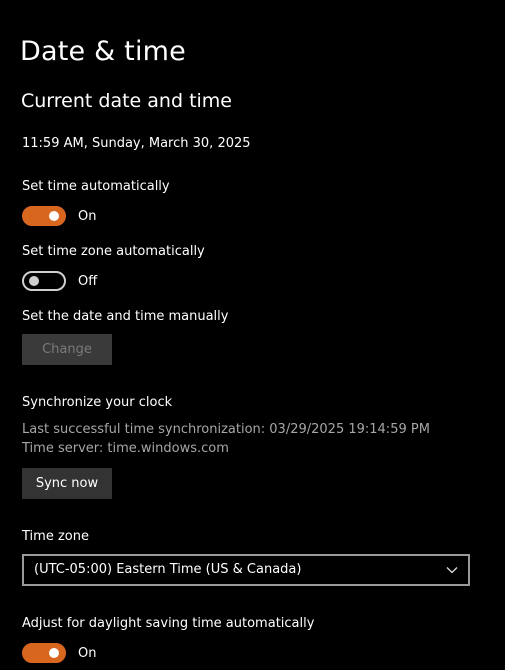  Describe the element at coordinates (168, 569) in the screenshot. I see `time-zone-selected-value: (UTC-05:00) Eastern Time (US & Canada)` at that location.